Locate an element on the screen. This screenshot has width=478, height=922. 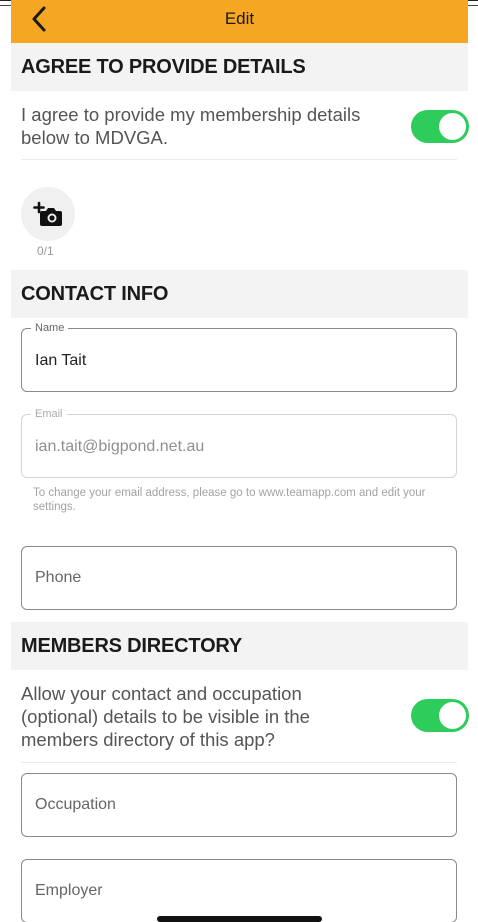
email-field: Email ian.tait@bigpond.net.au is located at coordinates (239, 442).